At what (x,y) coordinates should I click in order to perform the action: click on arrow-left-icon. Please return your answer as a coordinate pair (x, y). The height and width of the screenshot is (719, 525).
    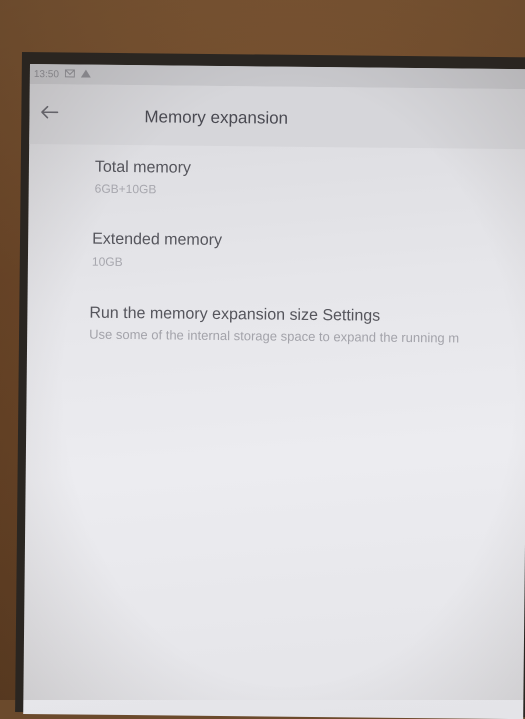
    Looking at the image, I should click on (49, 114).